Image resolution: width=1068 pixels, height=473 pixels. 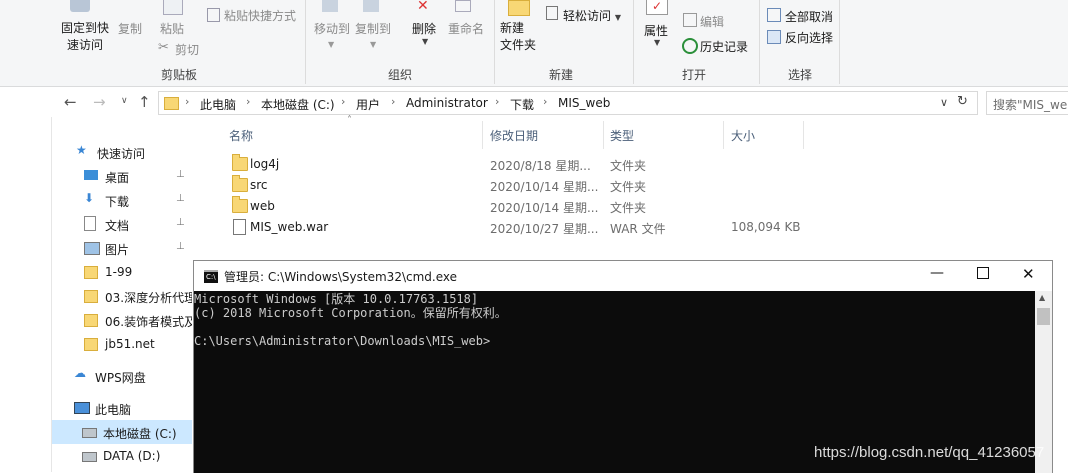 I want to click on paste-shortcut-button: 粘贴快捷方式, so click(x=260, y=15).